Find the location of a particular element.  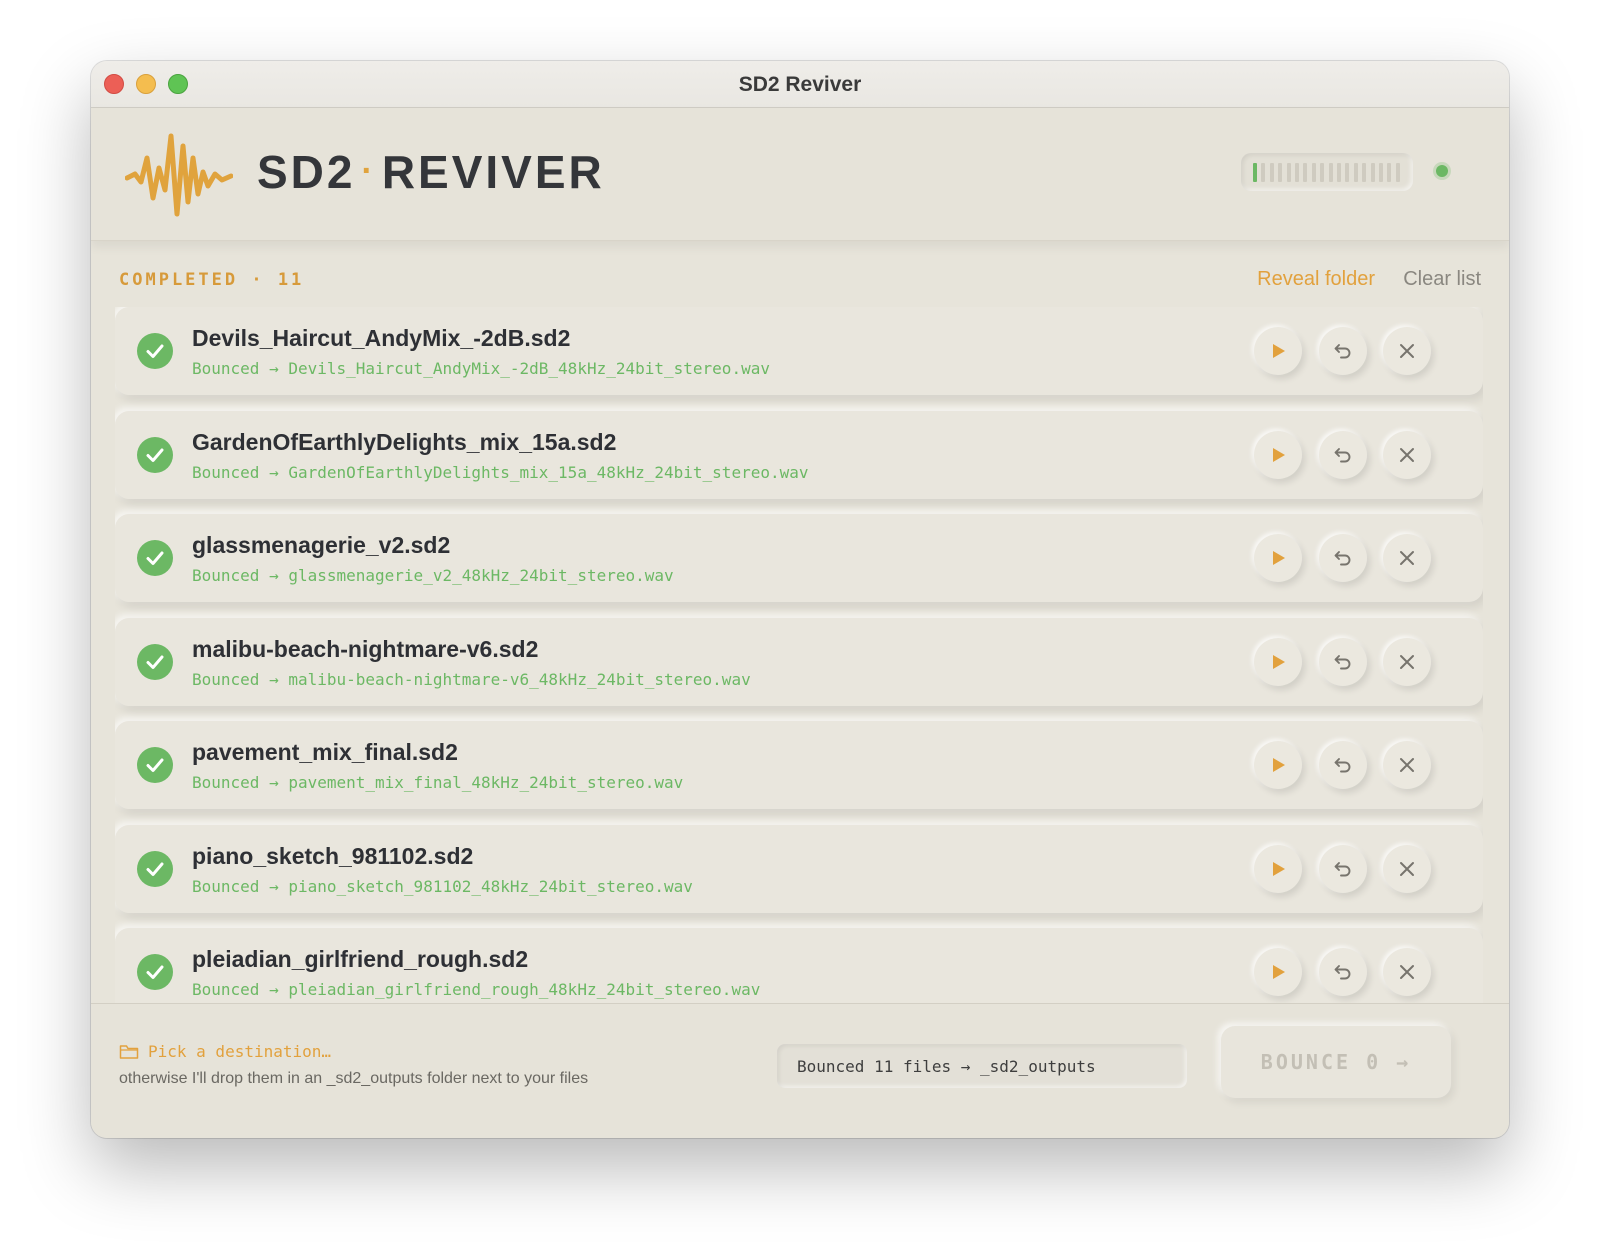

bounce-status: Bounced 11 files → _sd2_outputs is located at coordinates (982, 1066).